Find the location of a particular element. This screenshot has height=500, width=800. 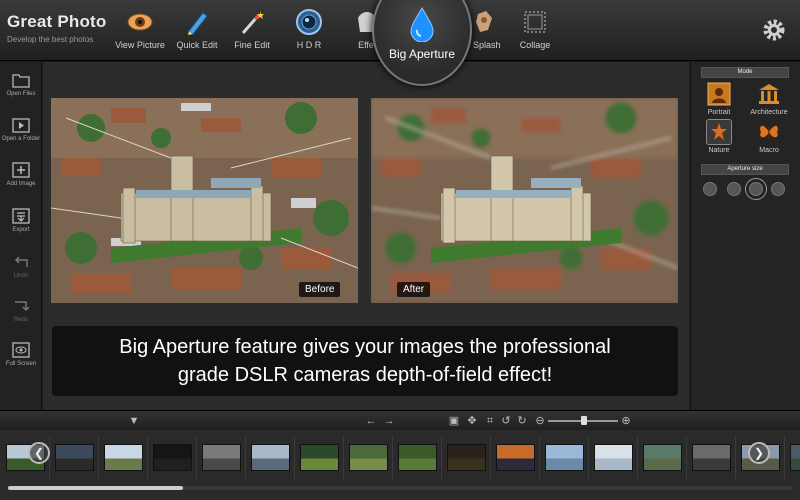

pencil-icon is located at coordinates (198, 23).